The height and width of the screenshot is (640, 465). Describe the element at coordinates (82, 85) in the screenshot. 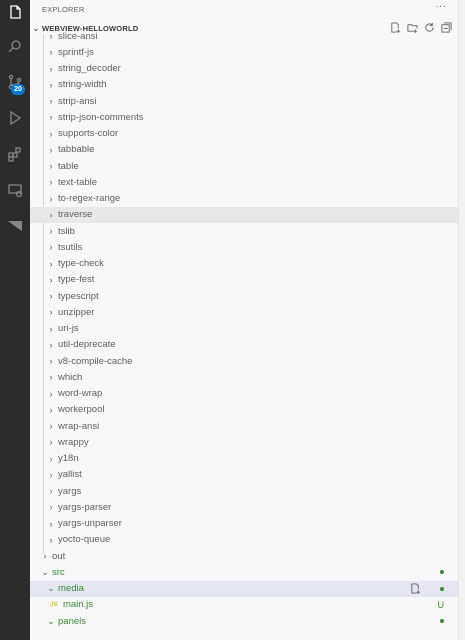

I see `folder-label: string-width` at that location.